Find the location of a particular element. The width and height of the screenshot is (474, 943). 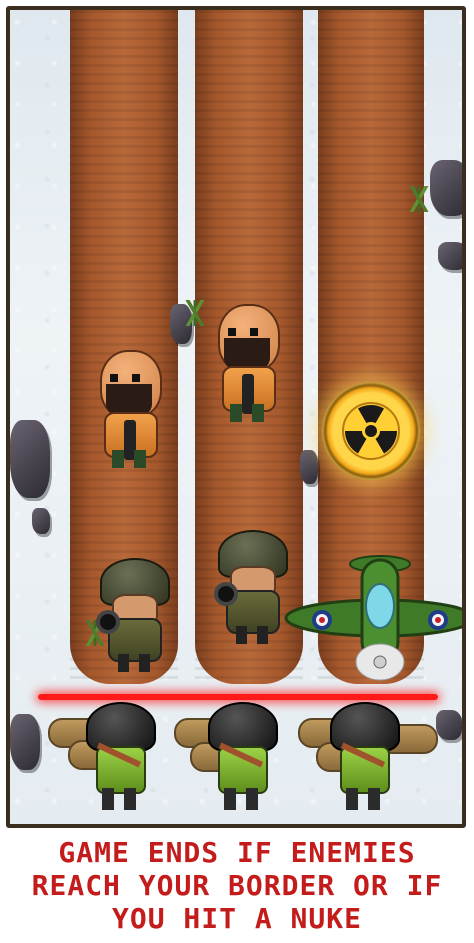

caption-line-1: GAME ENDS IF ENEMIES is located at coordinates (237, 852).